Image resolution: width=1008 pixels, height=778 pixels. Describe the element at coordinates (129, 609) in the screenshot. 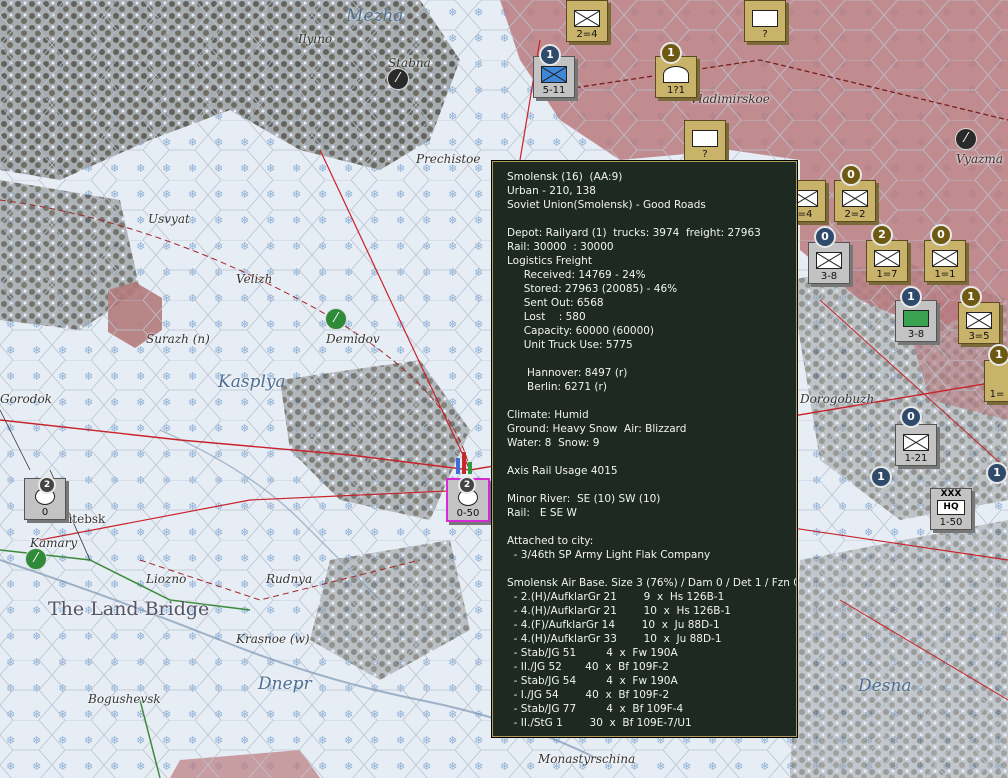

I see `region-land-bridge: The Land Bridge` at that location.